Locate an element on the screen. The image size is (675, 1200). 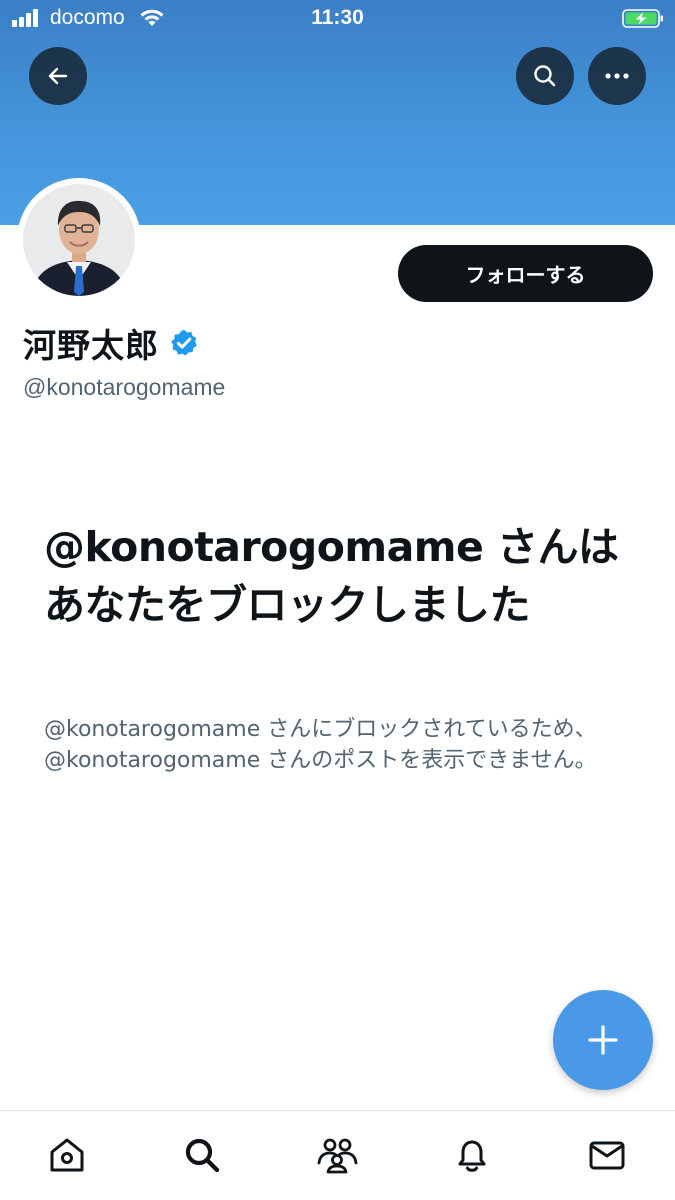
follow-button: フォローする is located at coordinates (525, 273).